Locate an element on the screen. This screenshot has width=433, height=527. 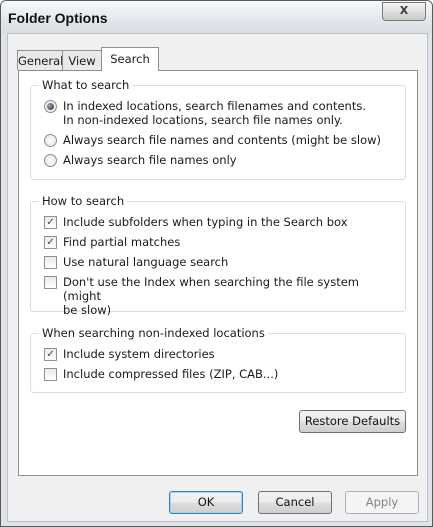
radio-always-names-only: Always search file names only is located at coordinates (220, 160).